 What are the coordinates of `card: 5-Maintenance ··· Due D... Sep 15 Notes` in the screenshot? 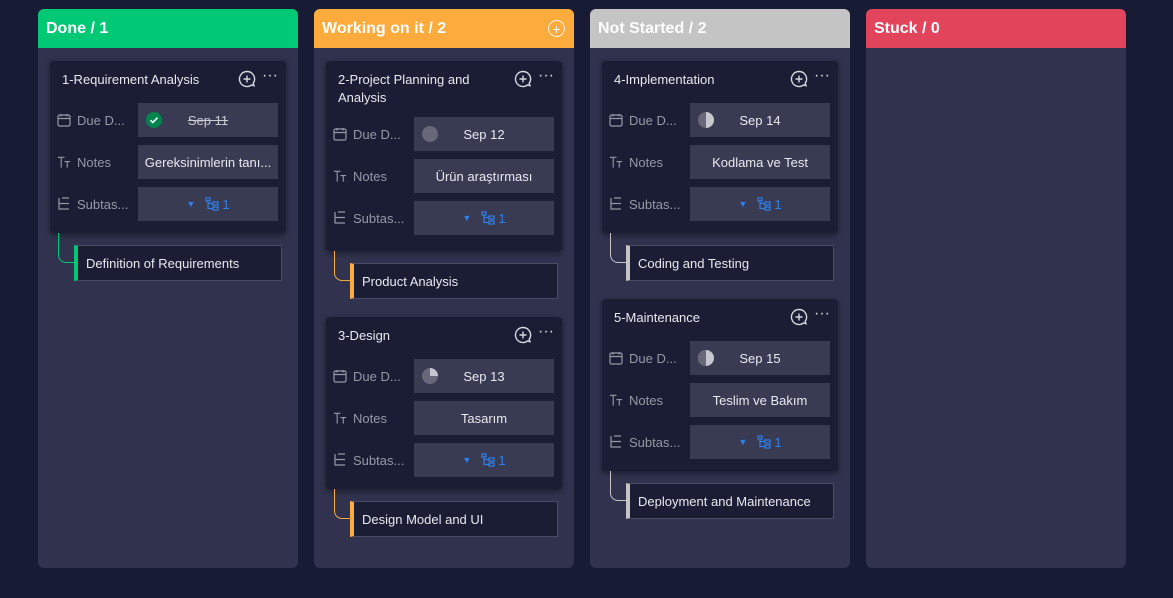 It's located at (720, 385).